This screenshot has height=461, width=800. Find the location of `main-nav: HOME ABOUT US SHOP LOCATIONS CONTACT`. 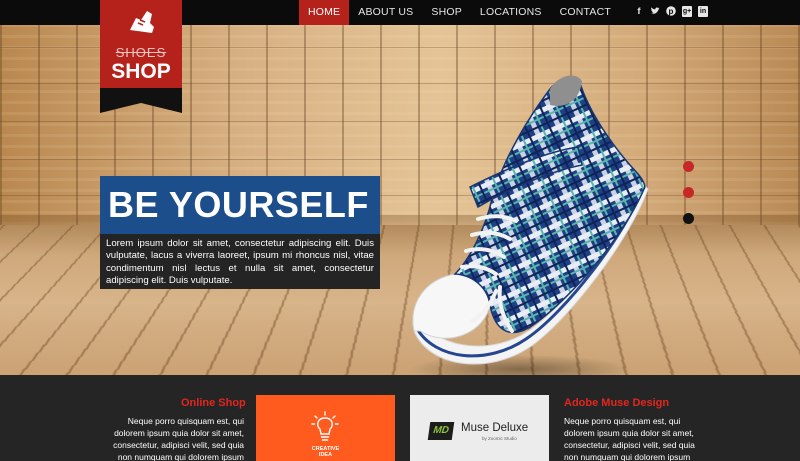

main-nav: HOME ABOUT US SHOP LOCATIONS CONTACT is located at coordinates (459, 12).